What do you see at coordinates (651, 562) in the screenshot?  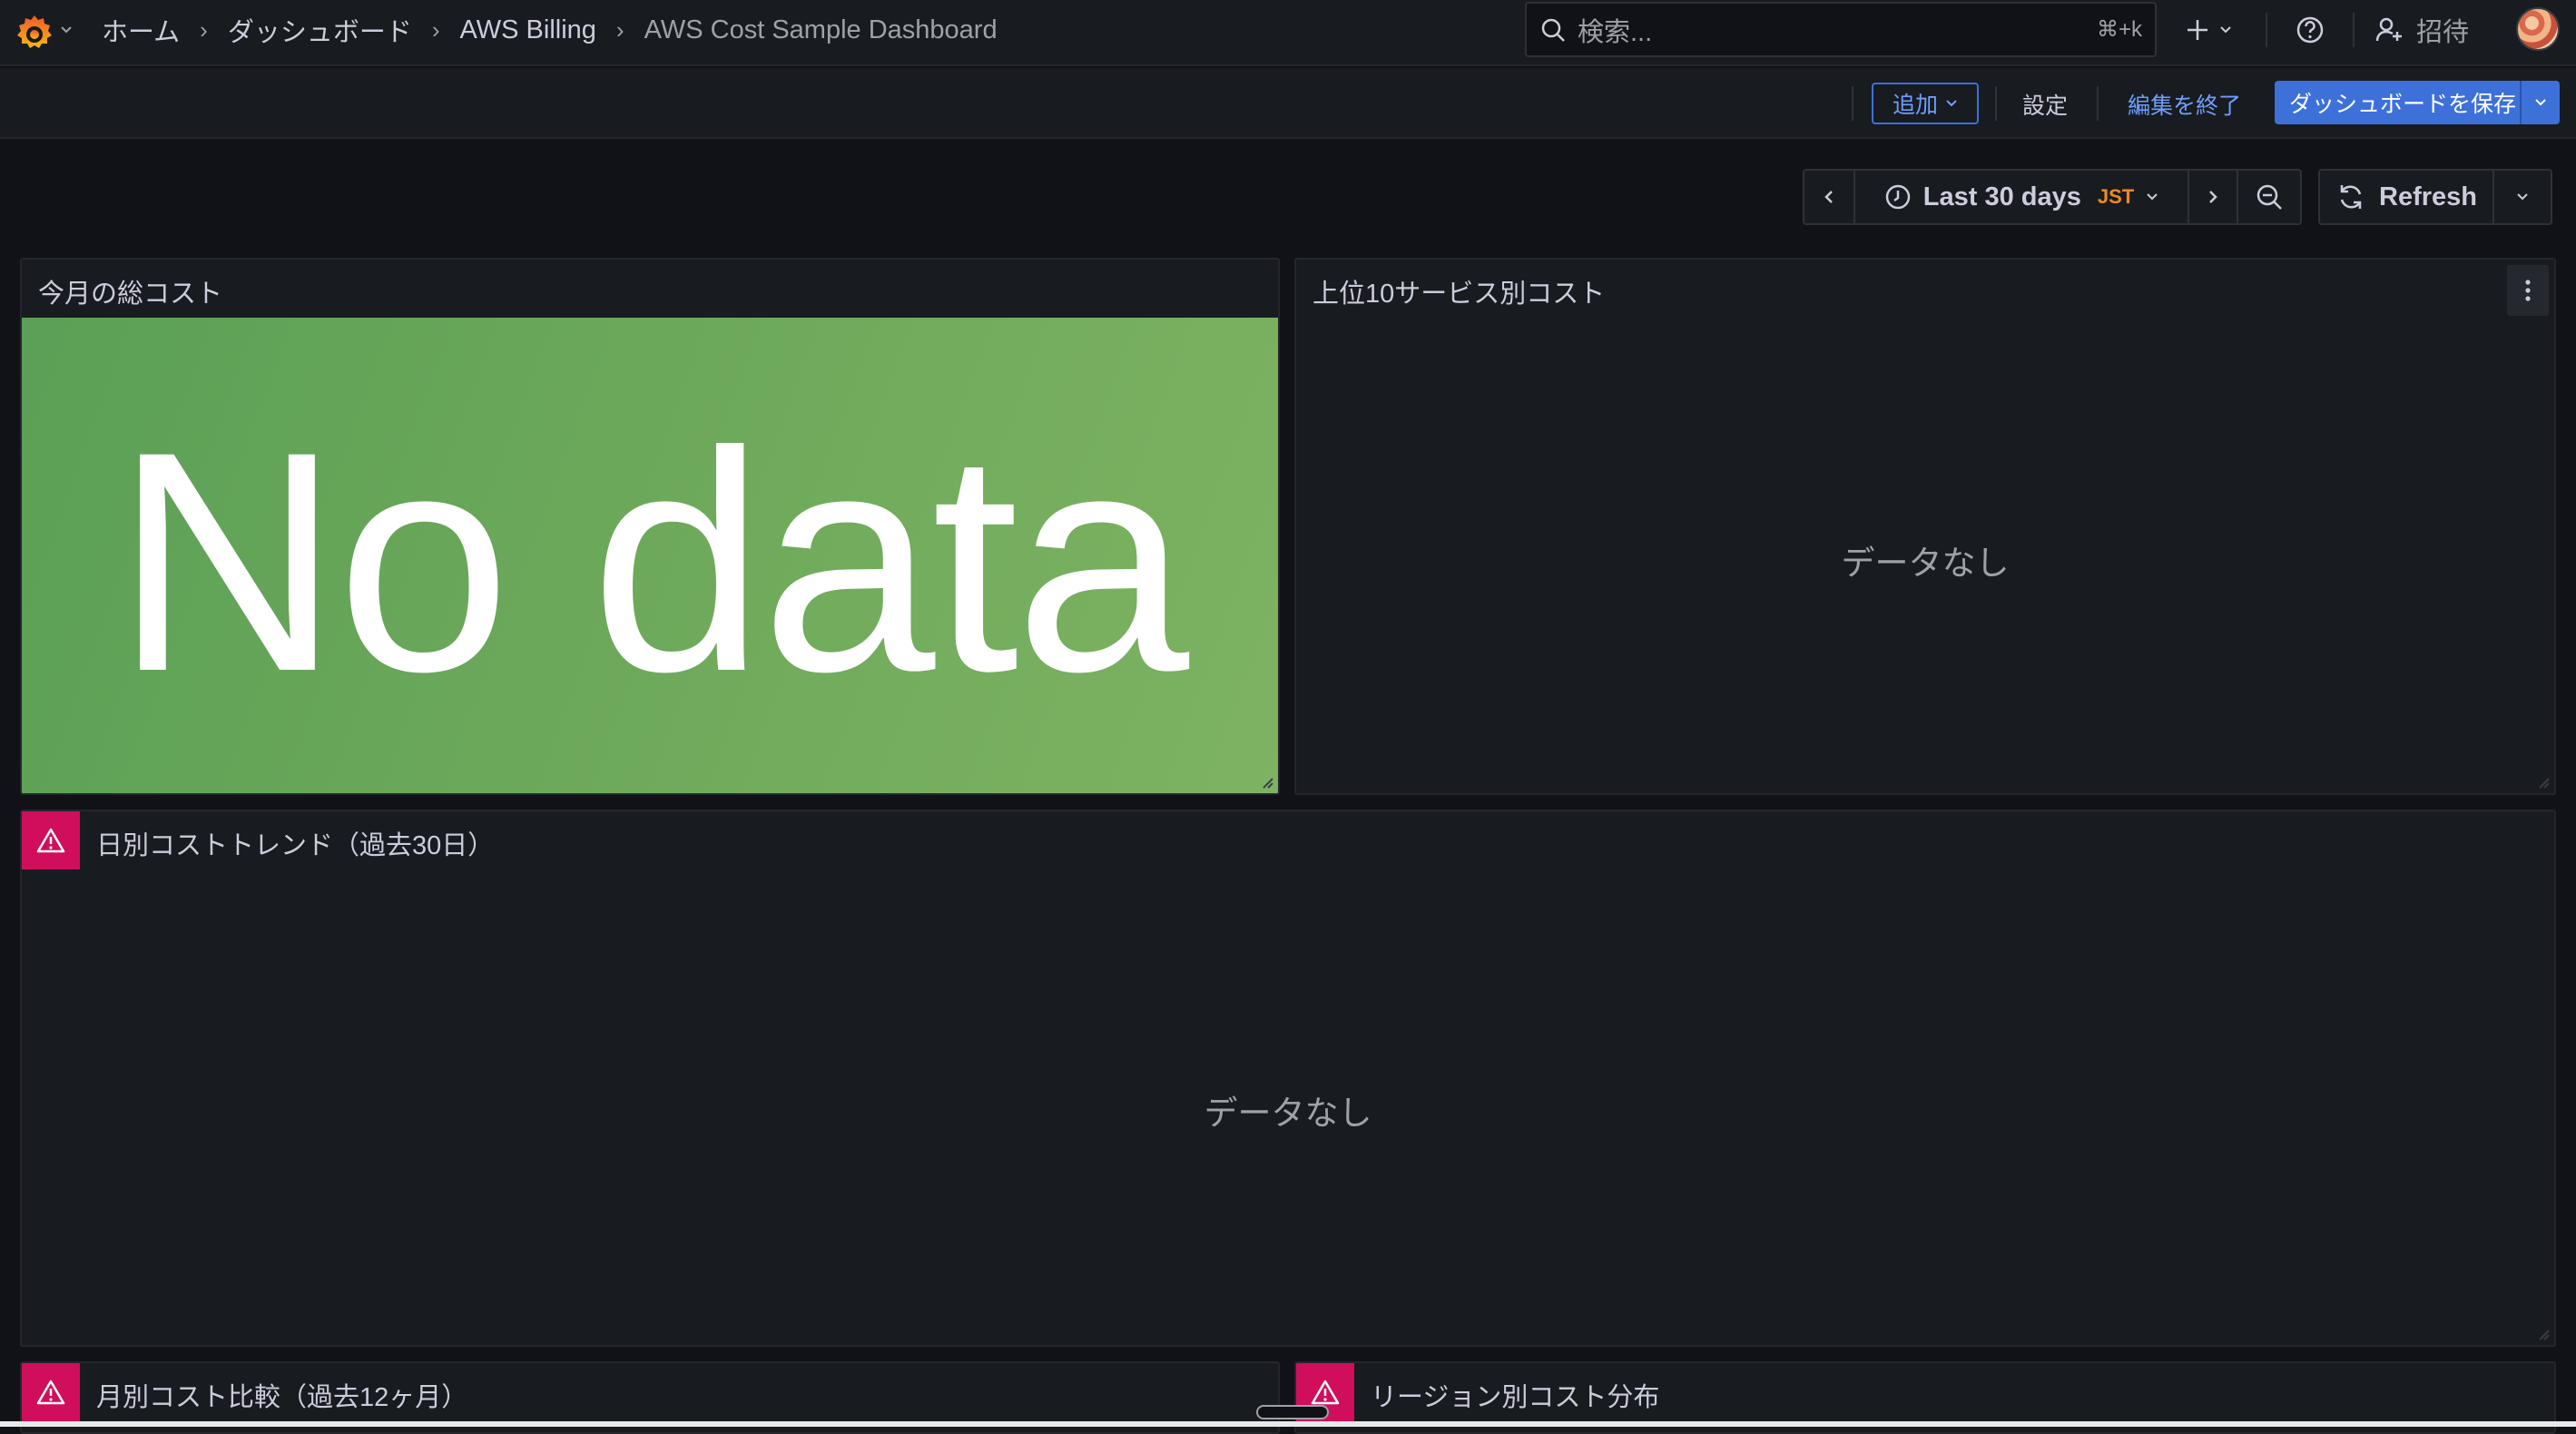 I see `stat-value: No data` at bounding box center [651, 562].